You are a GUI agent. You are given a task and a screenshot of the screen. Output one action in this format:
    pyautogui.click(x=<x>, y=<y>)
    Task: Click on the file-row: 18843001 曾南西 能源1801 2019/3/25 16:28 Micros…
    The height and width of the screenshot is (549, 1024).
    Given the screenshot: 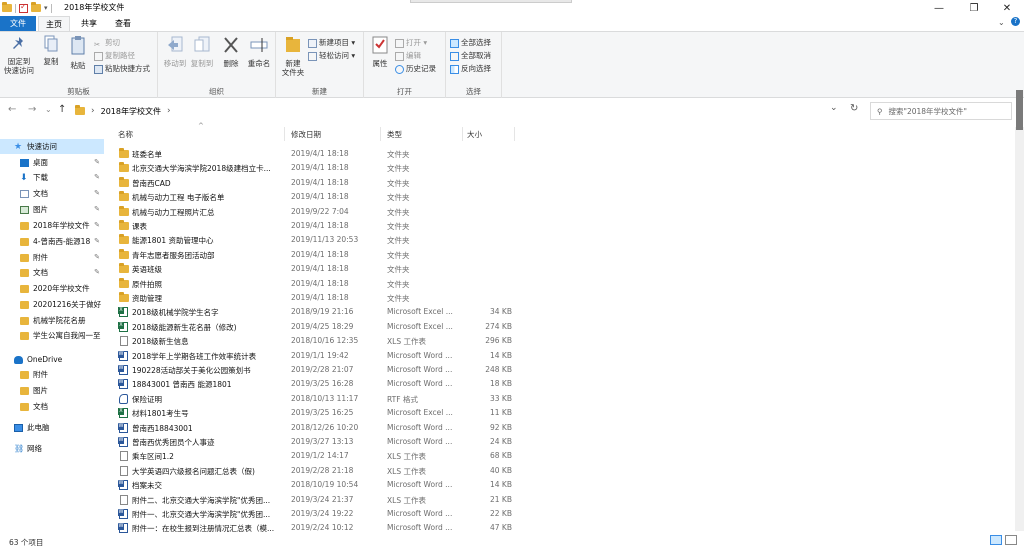 What is the action you would take?
    pyautogui.click(x=562, y=384)
    